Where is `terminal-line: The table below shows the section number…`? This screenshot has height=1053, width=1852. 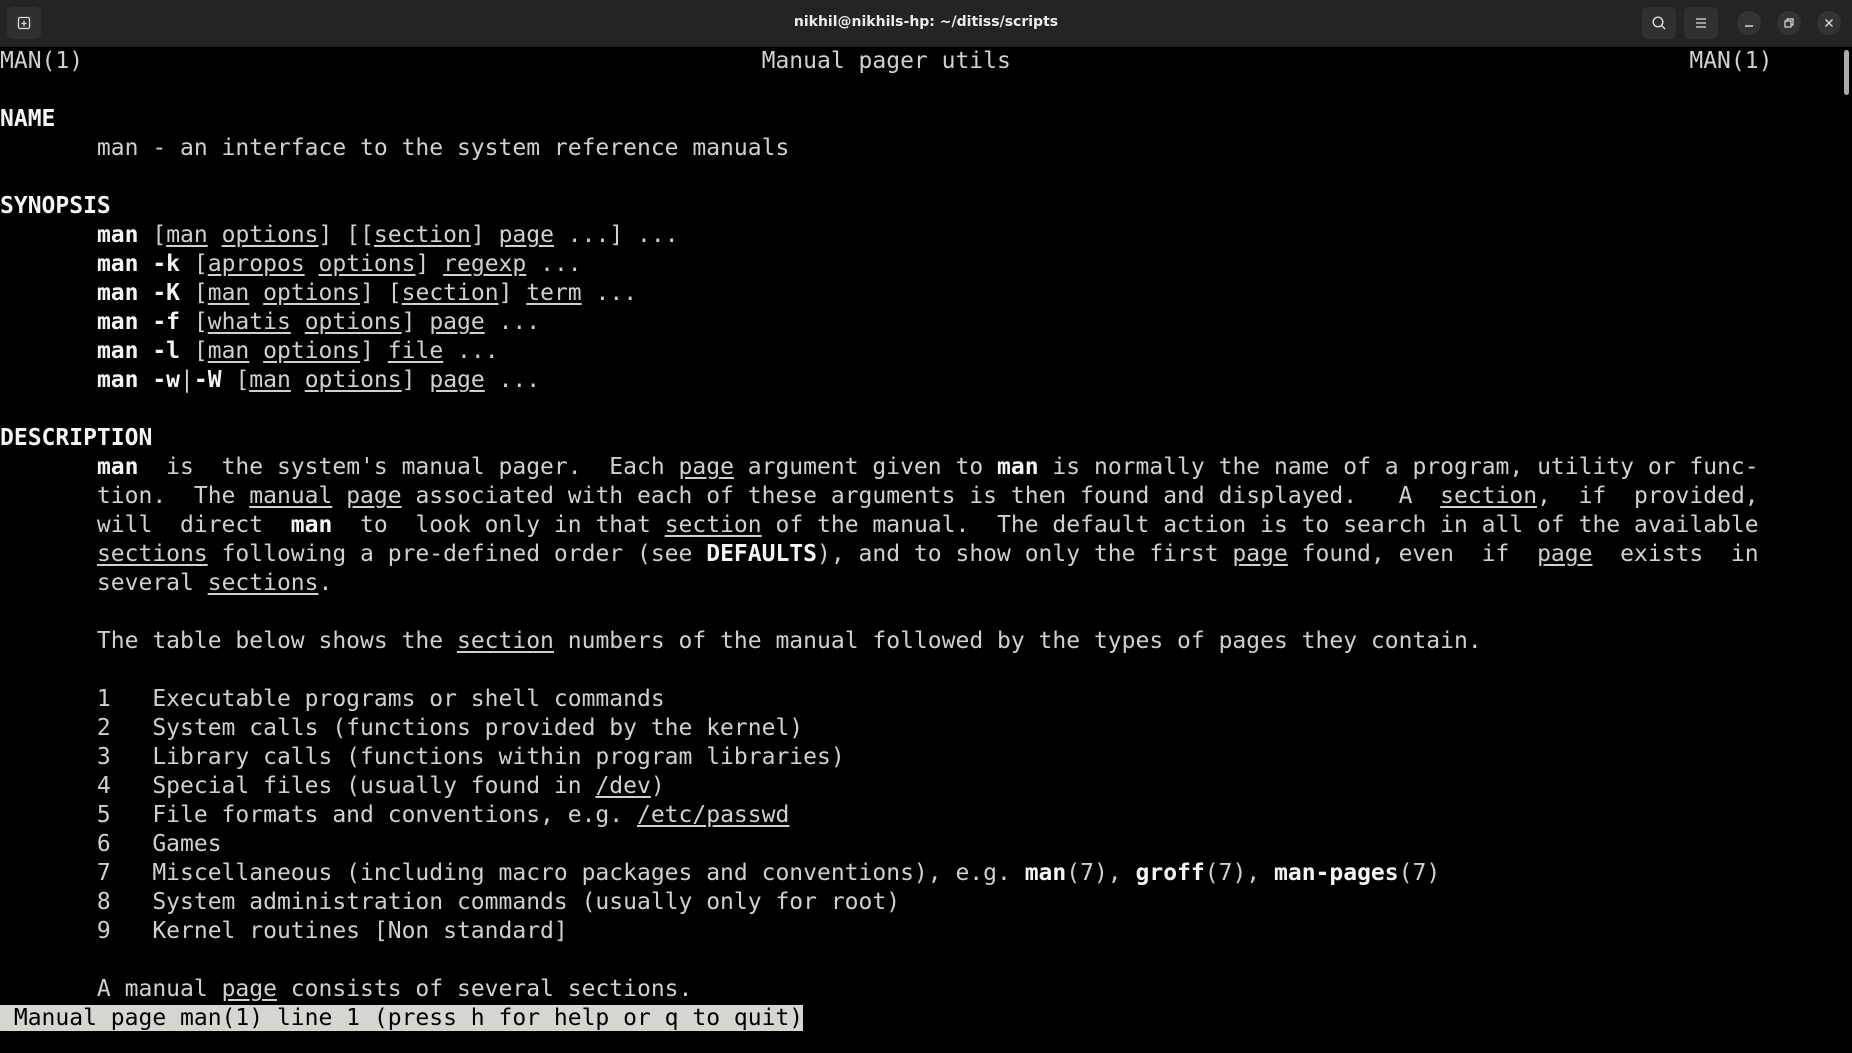
terminal-line: The table below shows the section number… is located at coordinates (886, 641).